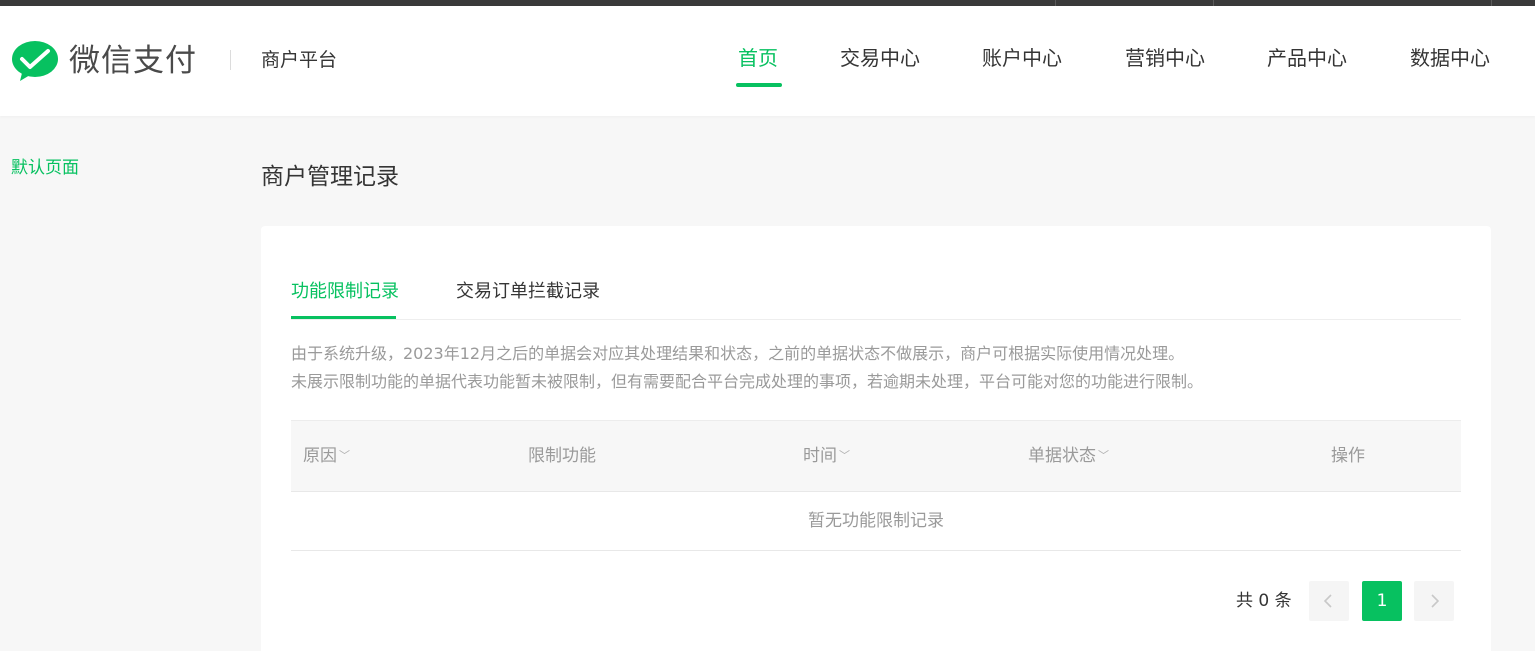 The height and width of the screenshot is (651, 1535). I want to click on column-label: 限制功能, so click(562, 456).